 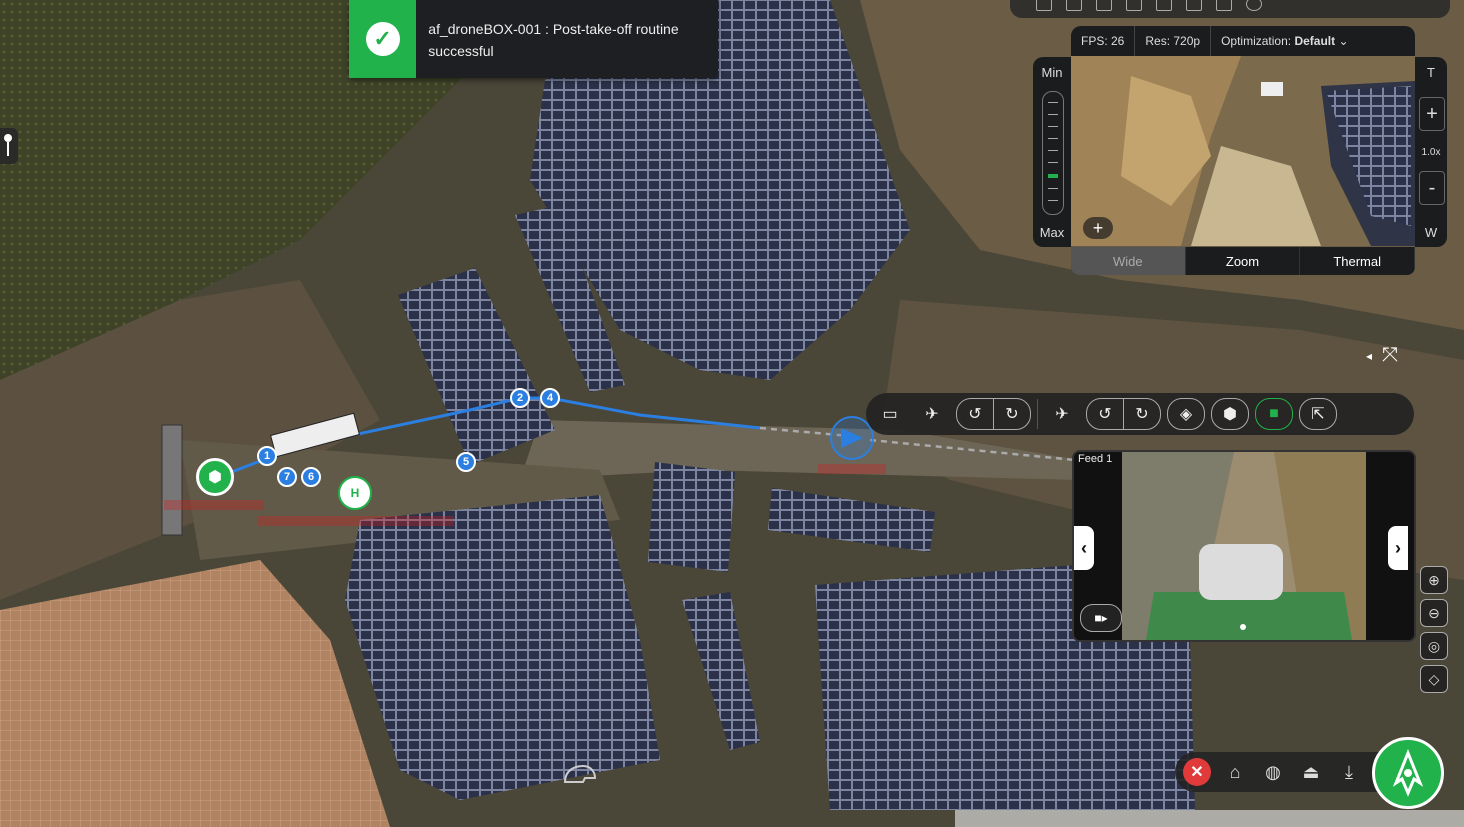 I want to click on camera-add-button: +, so click(x=1098, y=228).